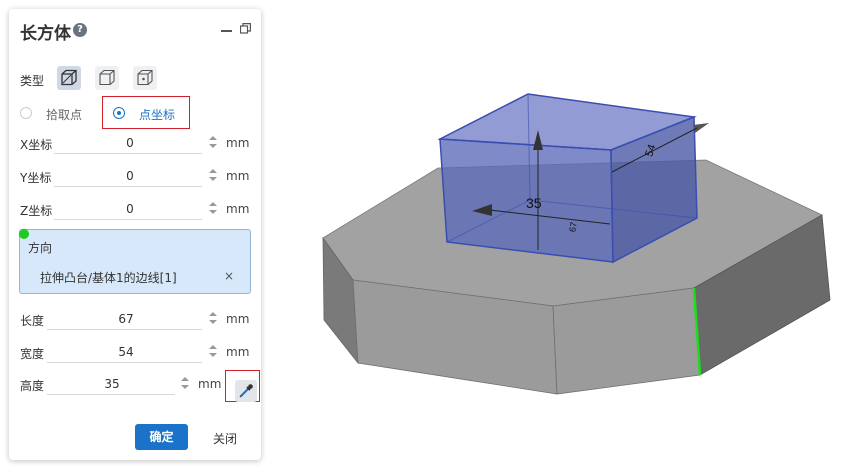 The width and height of the screenshot is (863, 472). What do you see at coordinates (119, 113) in the screenshot?
I see `point-coord-radio` at bounding box center [119, 113].